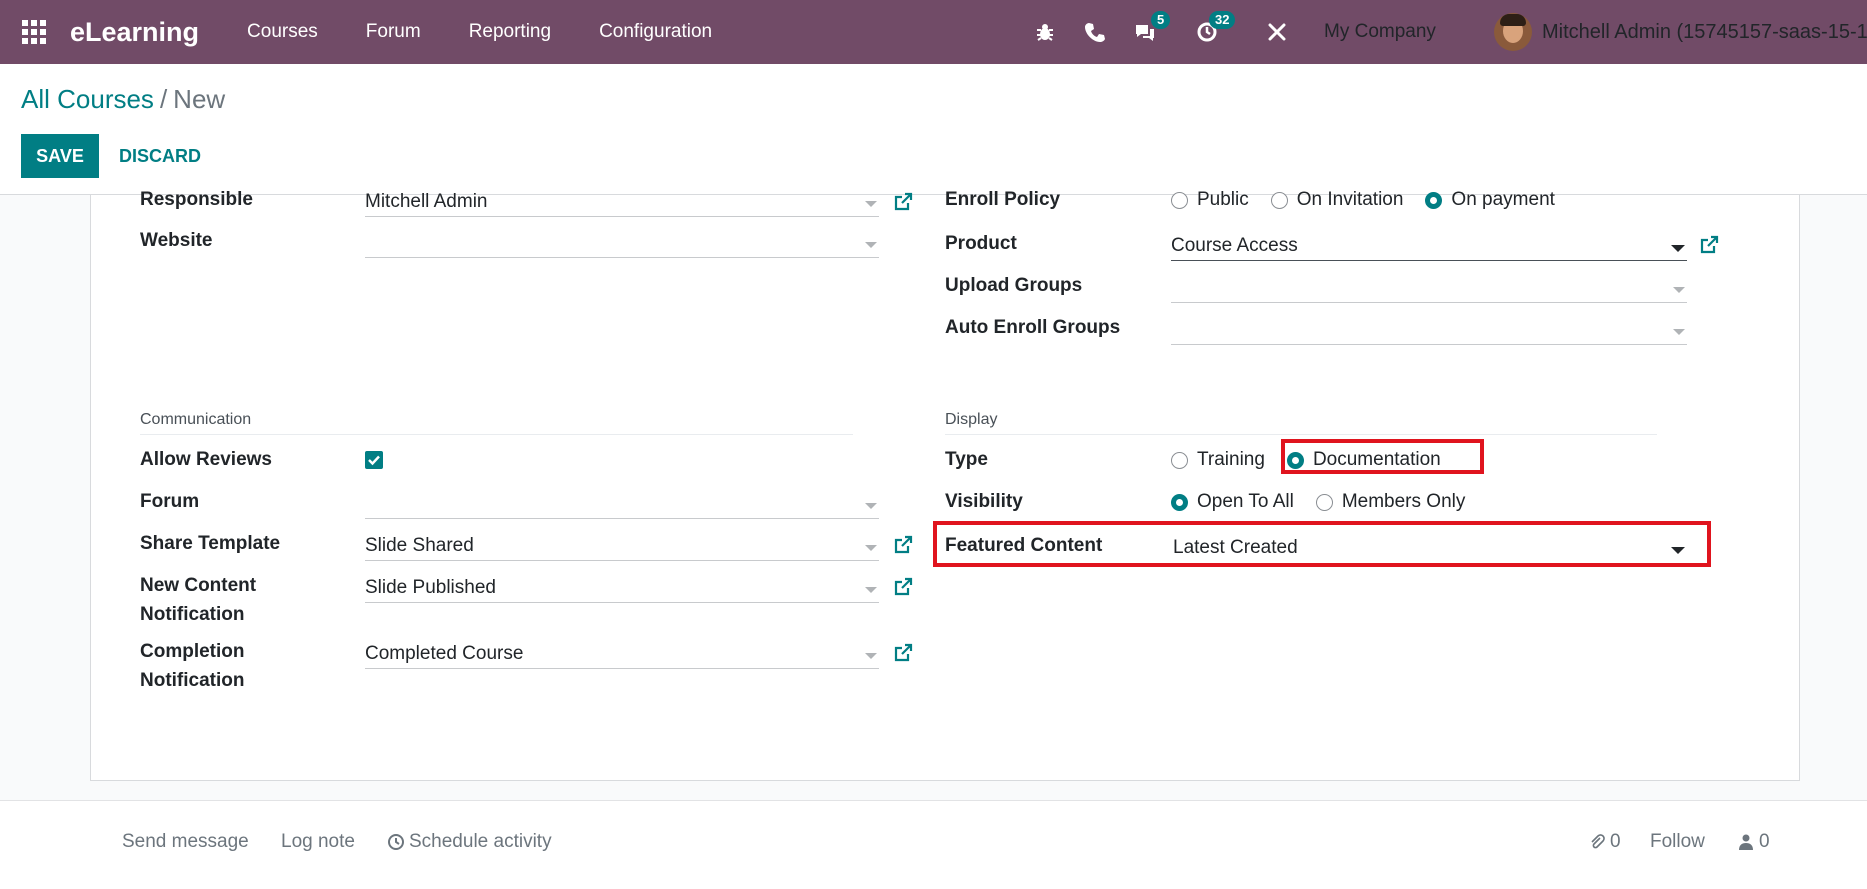  I want to click on user-icon, so click(1746, 842).